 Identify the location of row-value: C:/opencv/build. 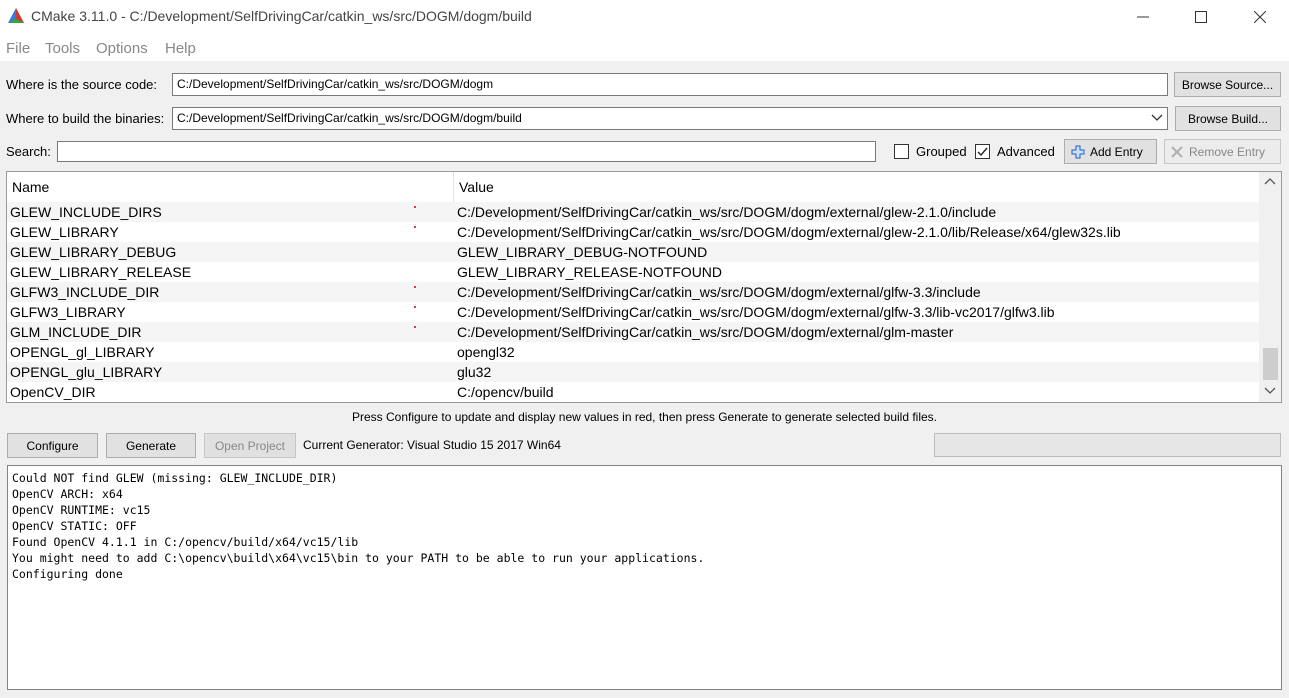
(505, 392).